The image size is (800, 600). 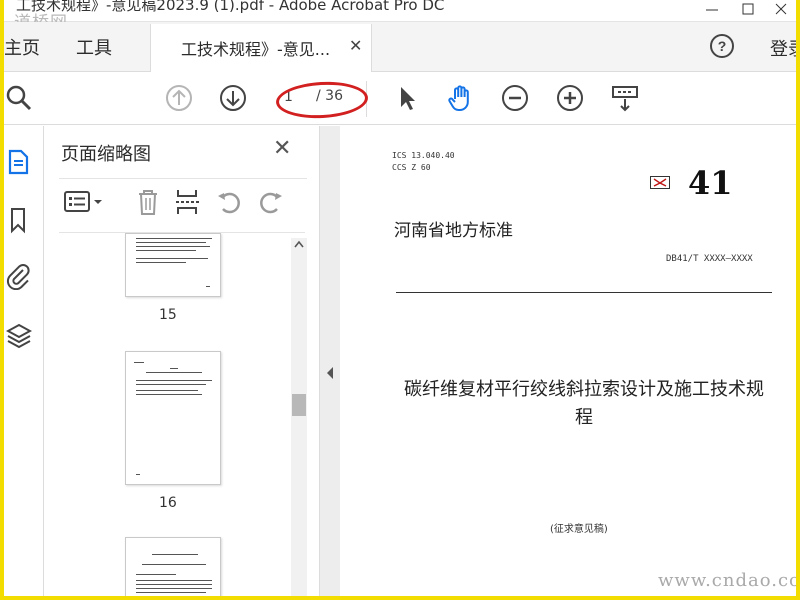 I want to click on maximize-button, so click(x=748, y=10).